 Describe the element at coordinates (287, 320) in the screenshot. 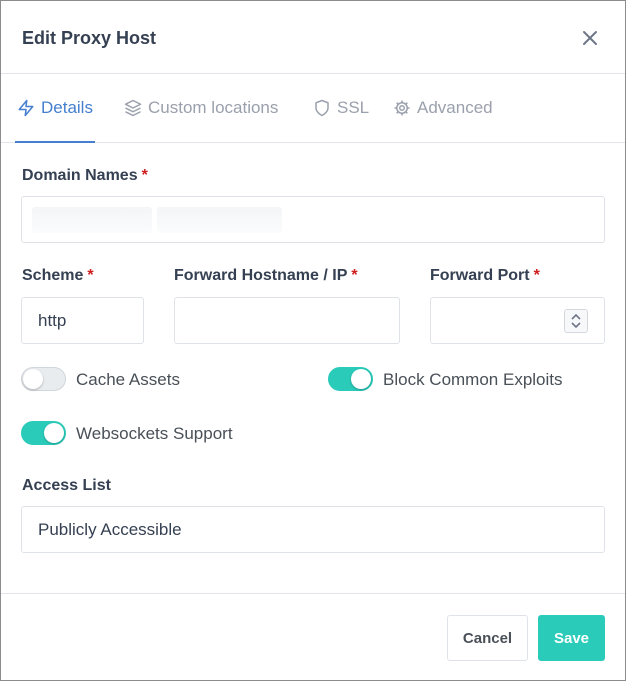

I see `forward-hostname-input` at that location.